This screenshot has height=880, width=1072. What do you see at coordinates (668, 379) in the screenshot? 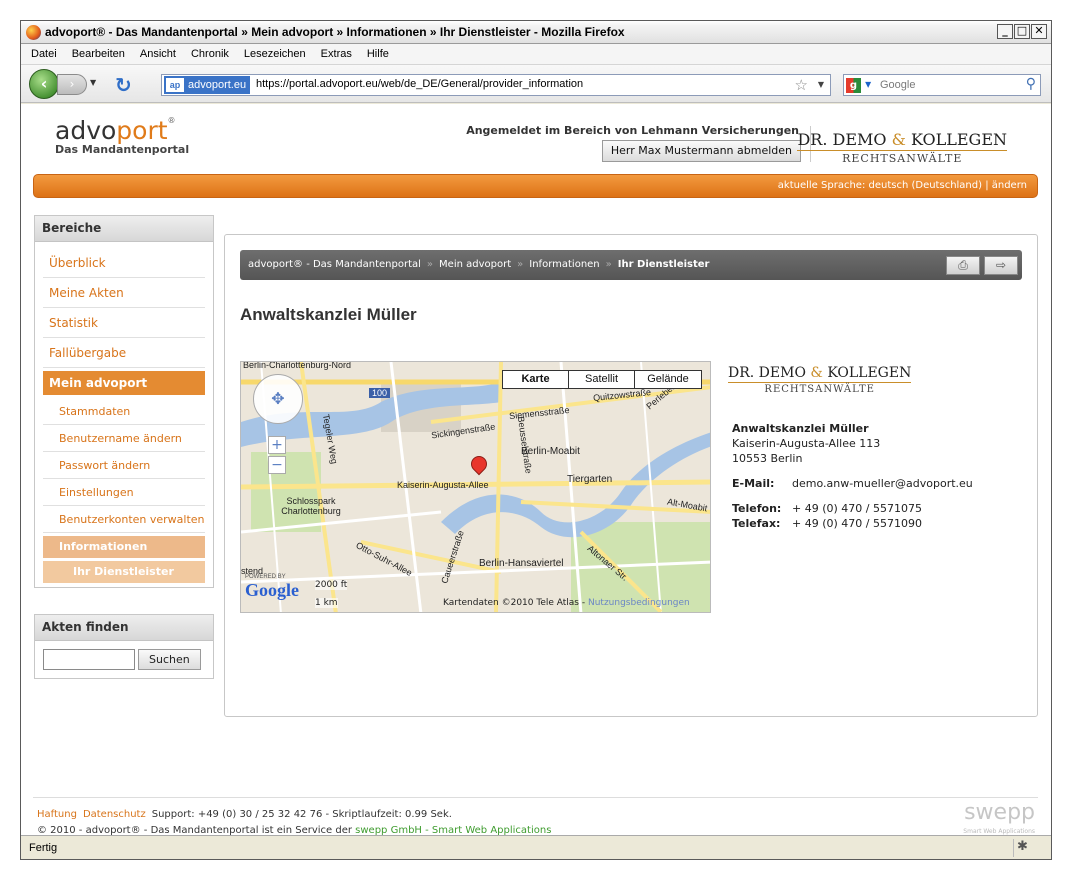
I see `map-type-gelaende: Gelände` at bounding box center [668, 379].